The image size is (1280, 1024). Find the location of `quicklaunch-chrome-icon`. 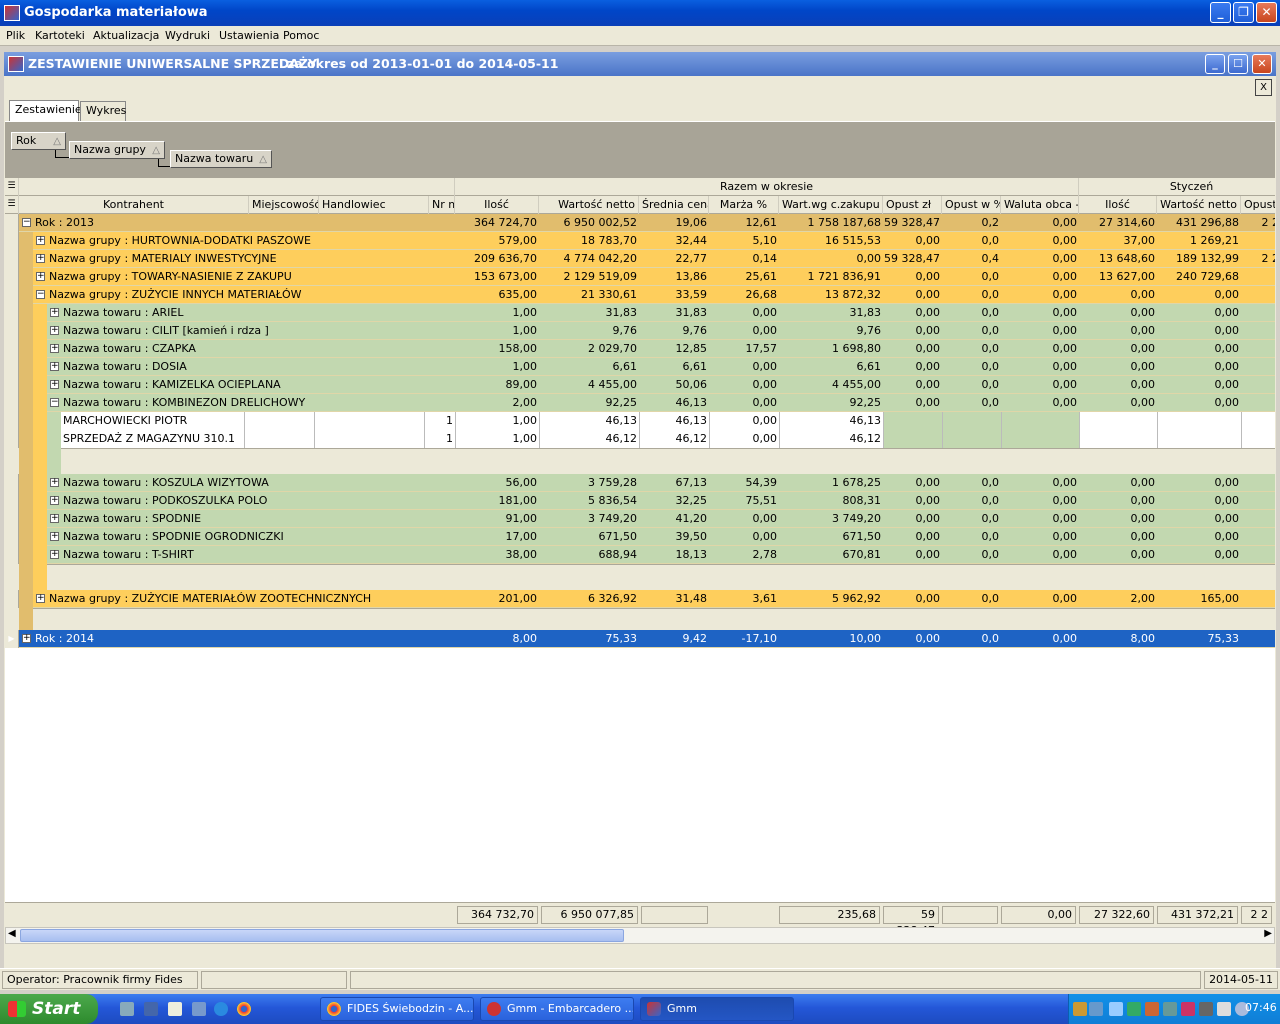

quicklaunch-chrome-icon is located at coordinates (244, 1009).